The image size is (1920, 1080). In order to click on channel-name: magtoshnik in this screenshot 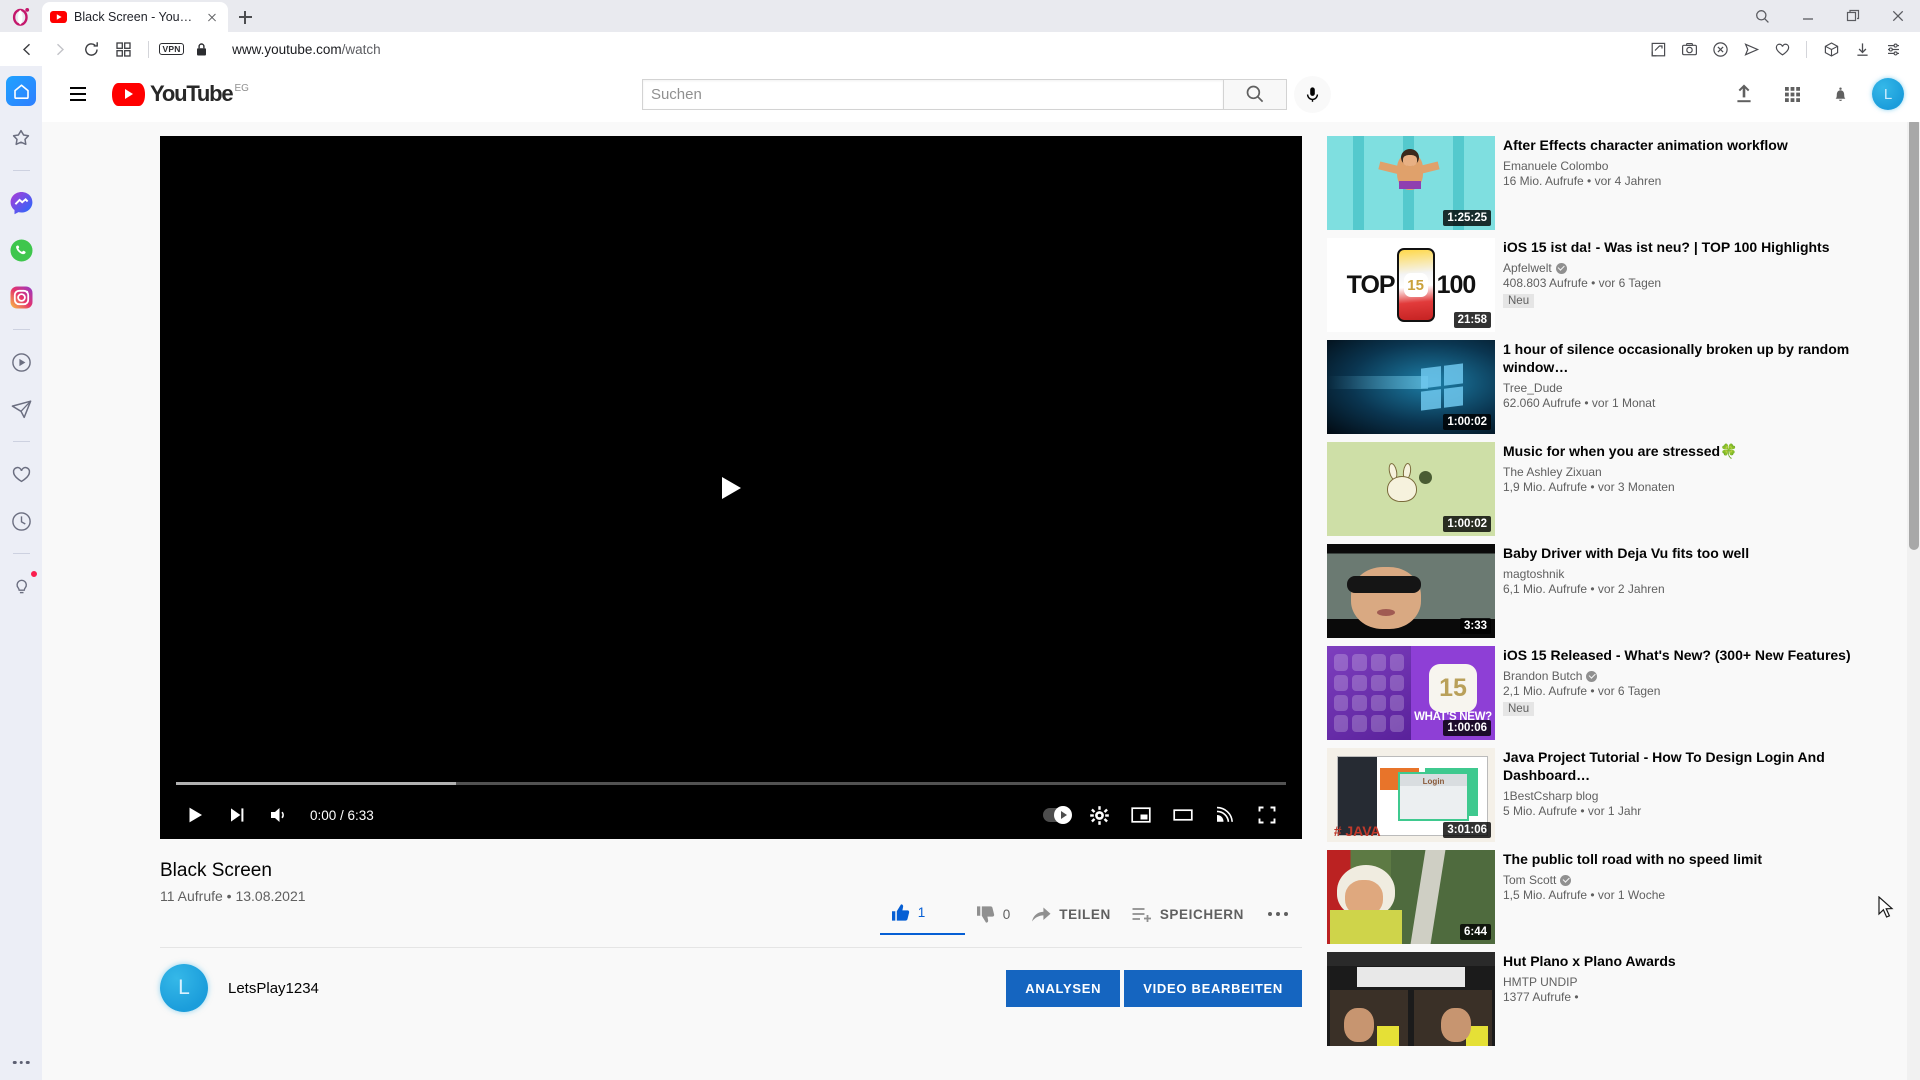, I will do `click(1534, 574)`.